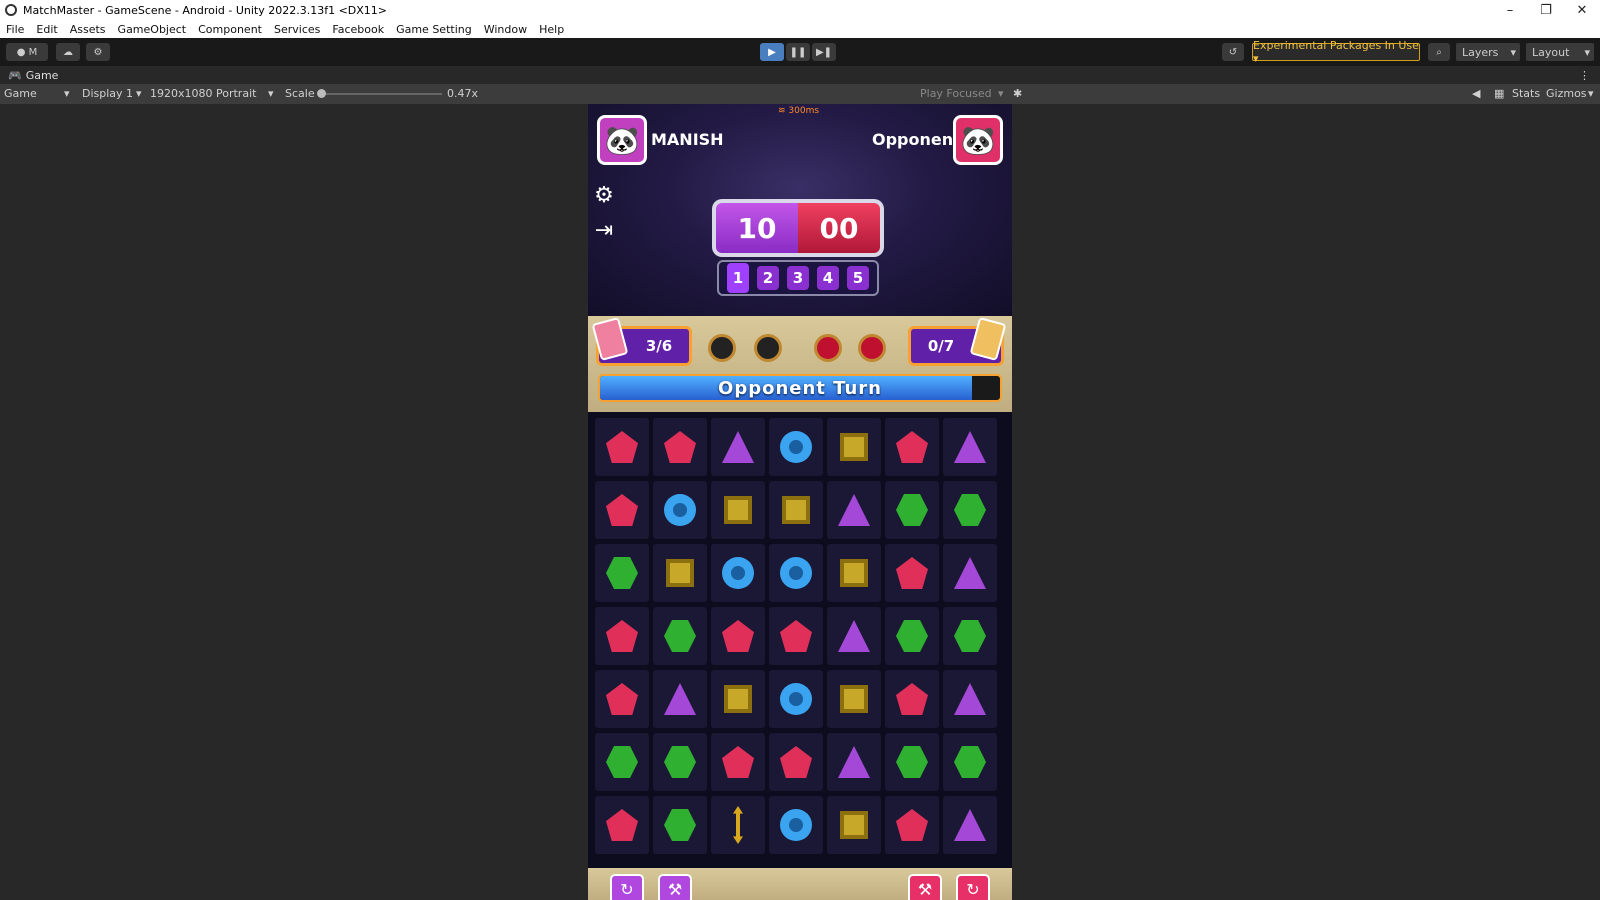 The width and height of the screenshot is (1600, 900). Describe the element at coordinates (68, 52) in the screenshot. I see `cloud-button: ☁` at that location.